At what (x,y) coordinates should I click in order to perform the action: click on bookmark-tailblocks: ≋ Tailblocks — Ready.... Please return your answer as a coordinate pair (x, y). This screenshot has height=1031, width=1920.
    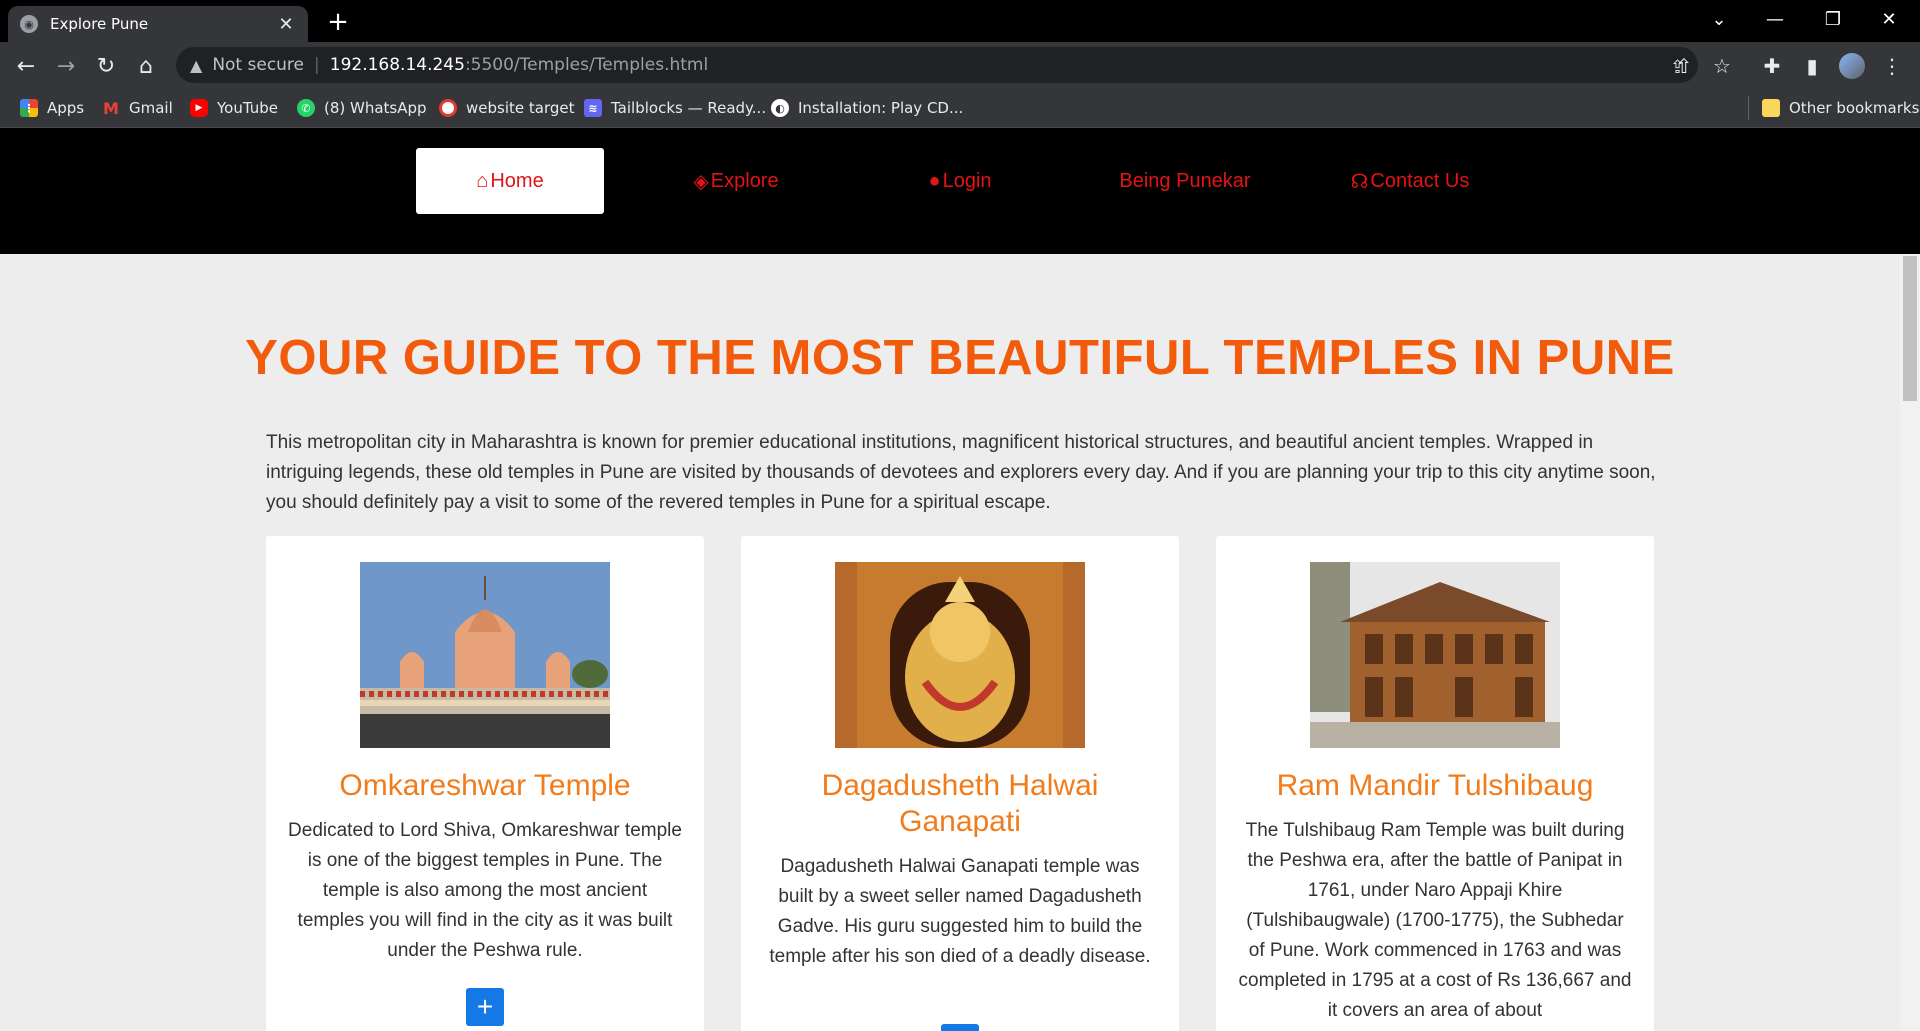
    Looking at the image, I should click on (675, 108).